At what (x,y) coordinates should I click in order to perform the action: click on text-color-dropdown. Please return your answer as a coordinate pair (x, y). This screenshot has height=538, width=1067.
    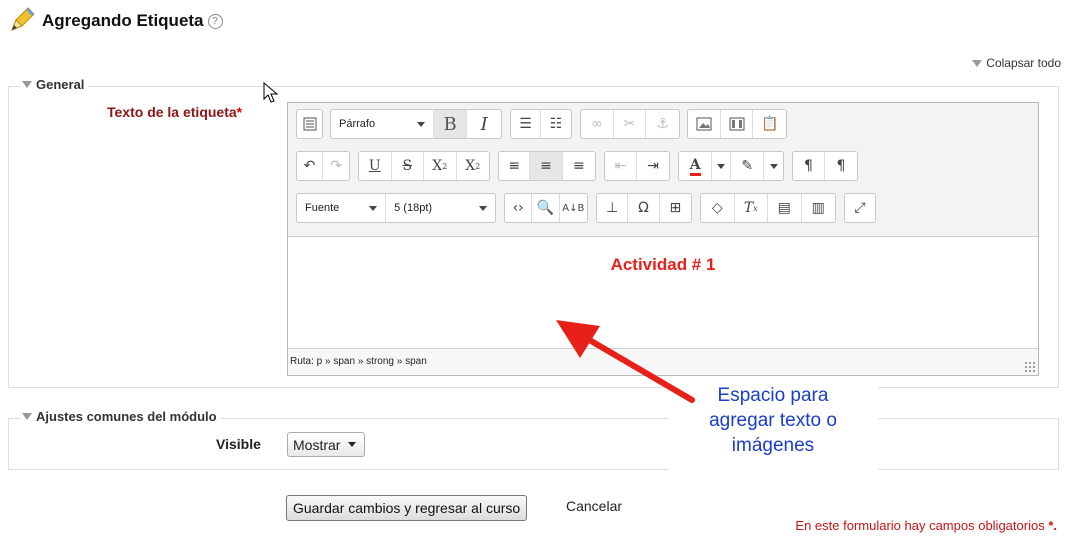
    Looking at the image, I should click on (722, 166).